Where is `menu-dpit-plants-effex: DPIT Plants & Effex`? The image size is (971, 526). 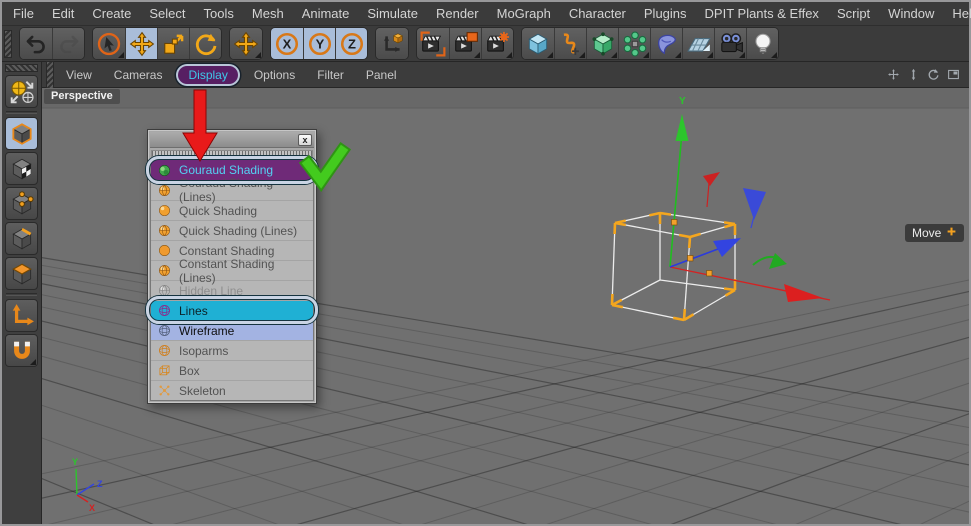 menu-dpit-plants-effex: DPIT Plants & Effex is located at coordinates (762, 13).